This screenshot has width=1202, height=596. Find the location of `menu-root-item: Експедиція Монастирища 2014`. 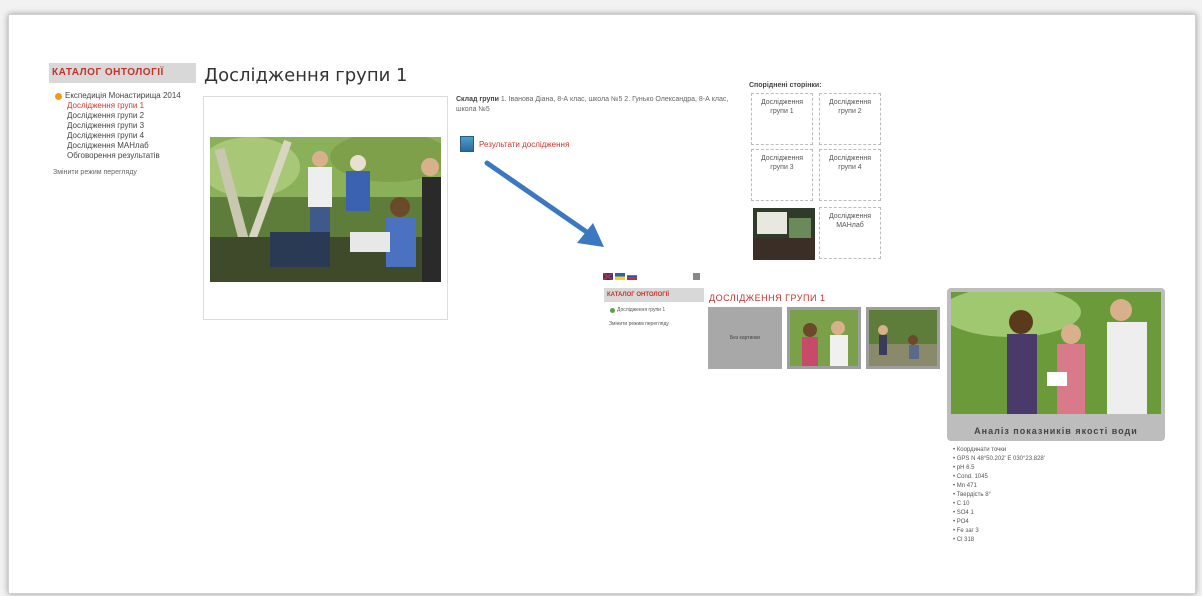

menu-root-item: Експедиція Монастирища 2014 is located at coordinates (118, 96).